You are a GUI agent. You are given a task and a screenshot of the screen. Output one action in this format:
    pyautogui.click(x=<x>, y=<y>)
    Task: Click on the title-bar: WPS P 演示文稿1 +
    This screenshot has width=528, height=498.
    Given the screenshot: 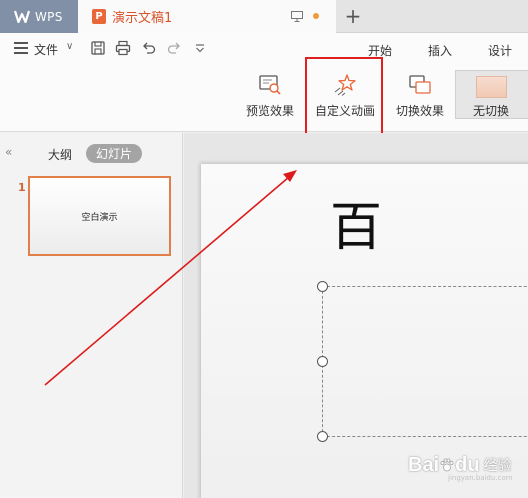 What is the action you would take?
    pyautogui.click(x=264, y=16)
    